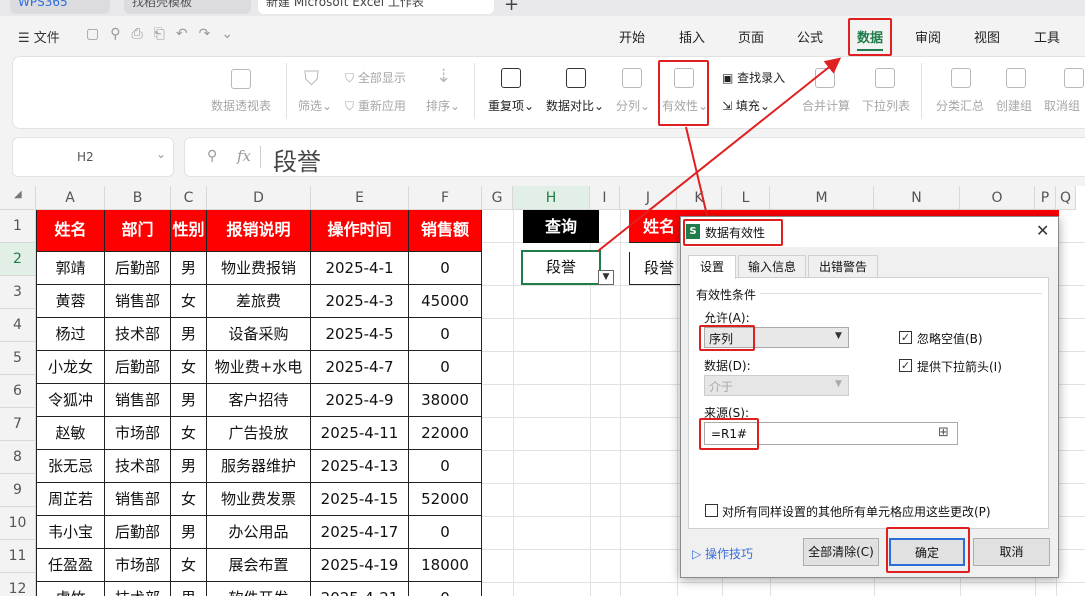 The width and height of the screenshot is (1085, 596). What do you see at coordinates (727, 338) in the screenshot?
I see `allow-highlight` at bounding box center [727, 338].